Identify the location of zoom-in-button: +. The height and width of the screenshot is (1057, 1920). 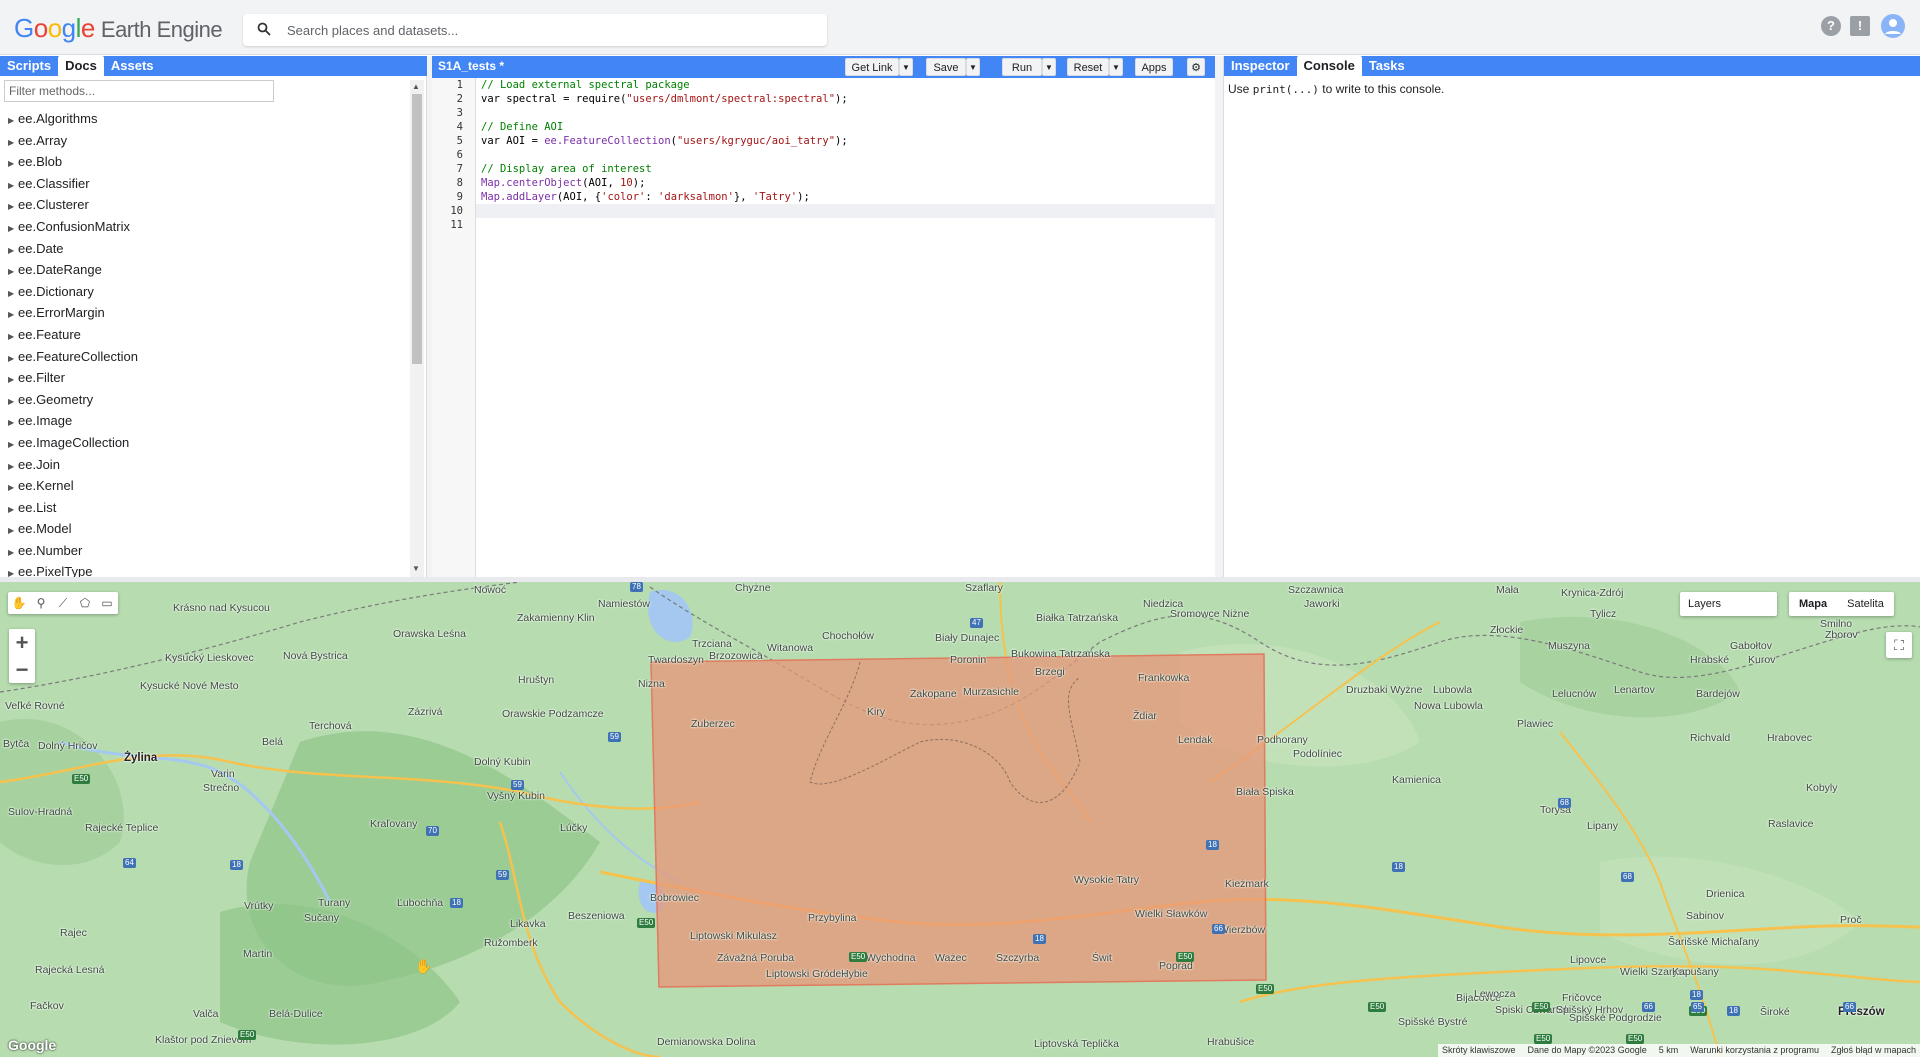
(22, 642).